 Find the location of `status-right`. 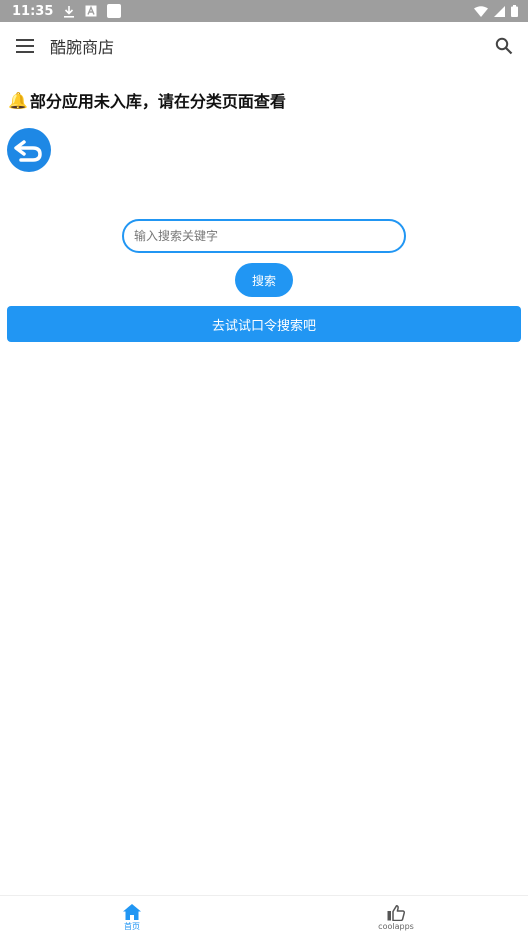

status-right is located at coordinates (496, 11).